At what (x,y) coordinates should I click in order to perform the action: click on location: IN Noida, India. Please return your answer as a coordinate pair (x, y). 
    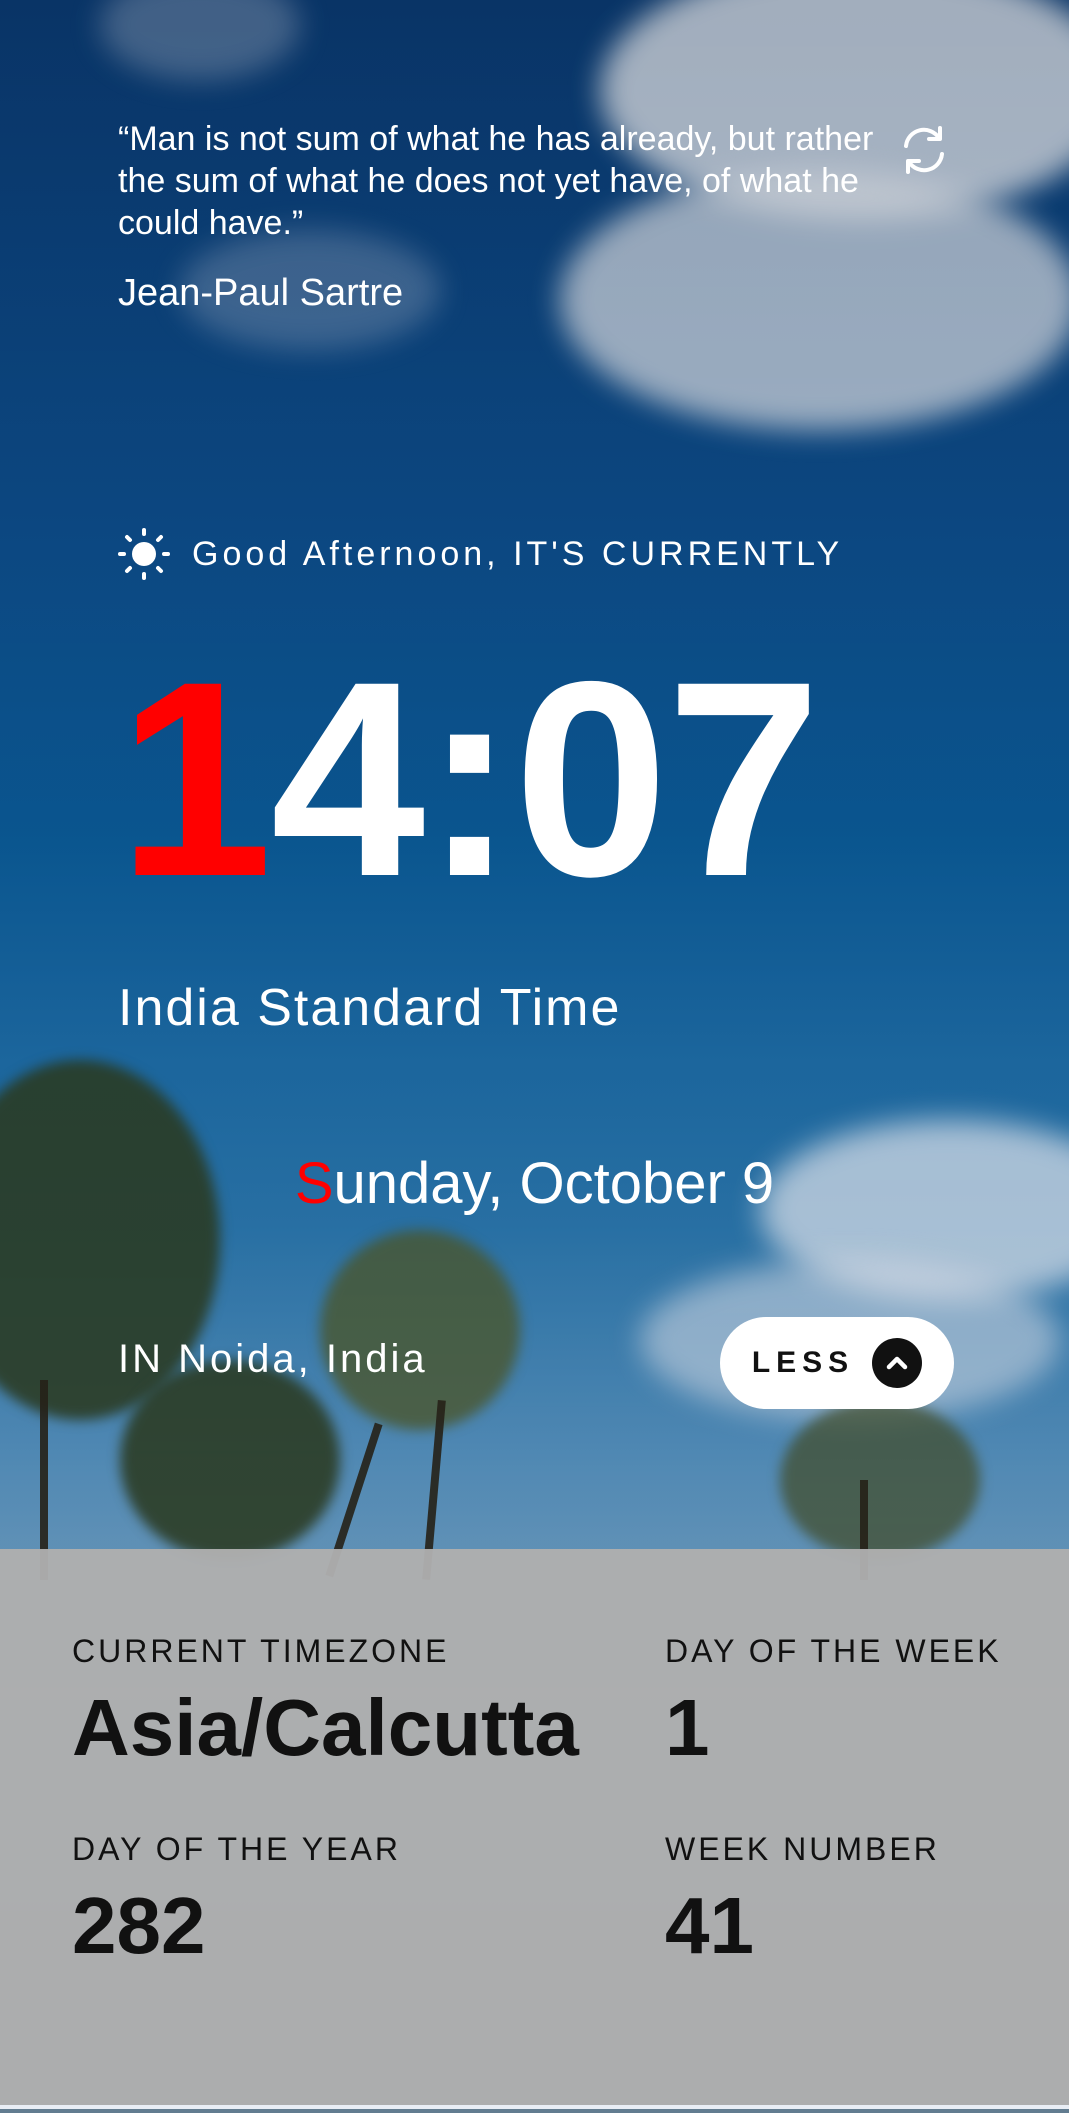
    Looking at the image, I should click on (273, 1359).